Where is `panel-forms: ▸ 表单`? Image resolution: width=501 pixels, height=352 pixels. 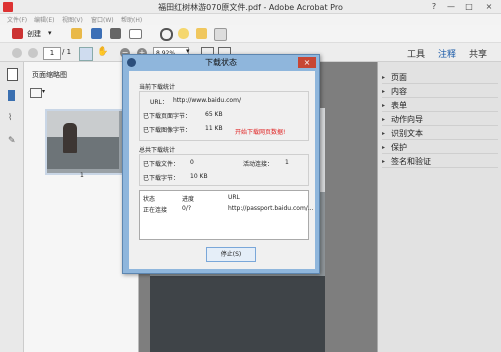 panel-forms: ▸ 表单 is located at coordinates (440, 106).